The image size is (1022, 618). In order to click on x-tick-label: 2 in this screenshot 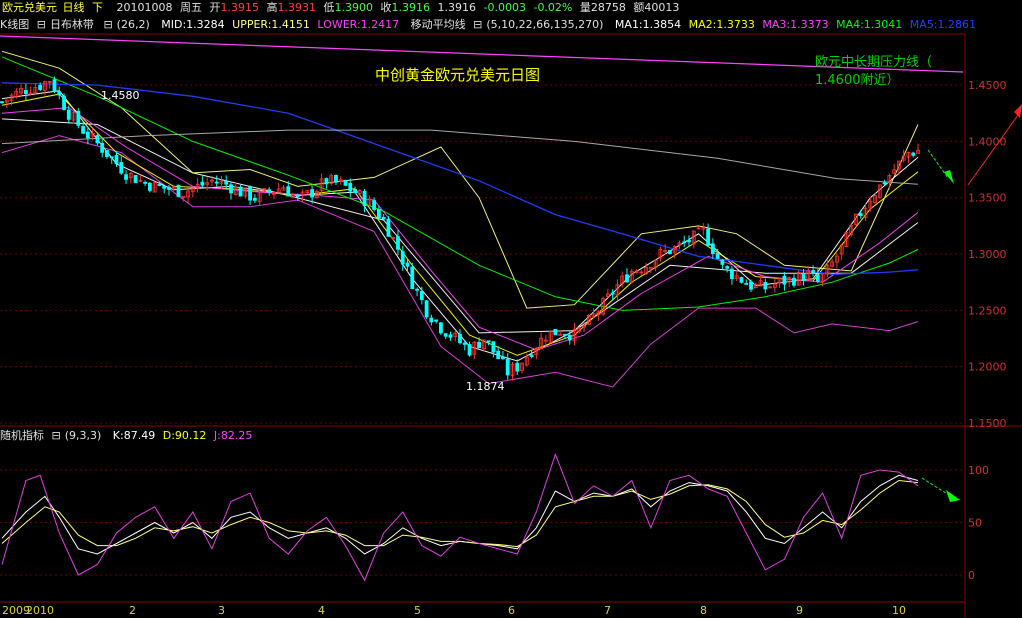, I will do `click(132, 610)`.